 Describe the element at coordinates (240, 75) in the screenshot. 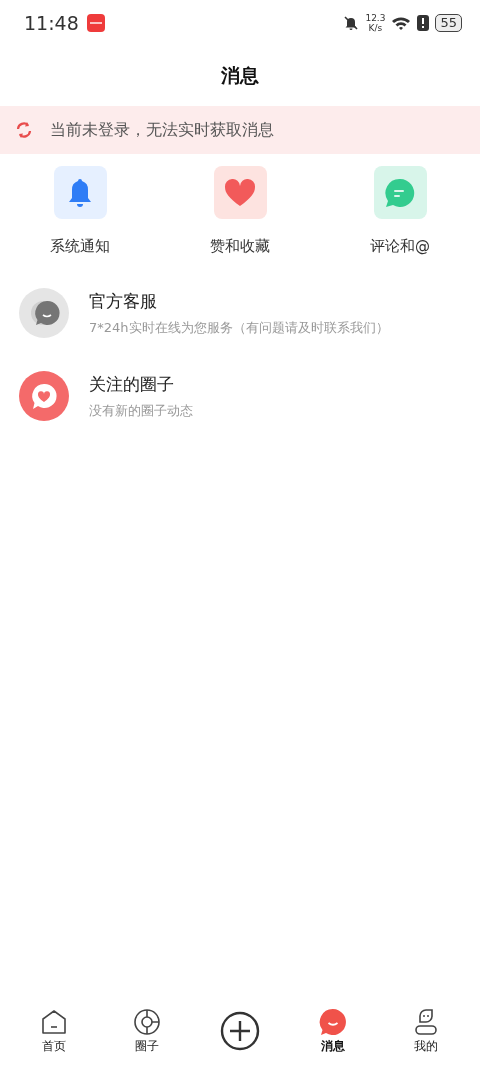

I see `page-title: 消息` at that location.